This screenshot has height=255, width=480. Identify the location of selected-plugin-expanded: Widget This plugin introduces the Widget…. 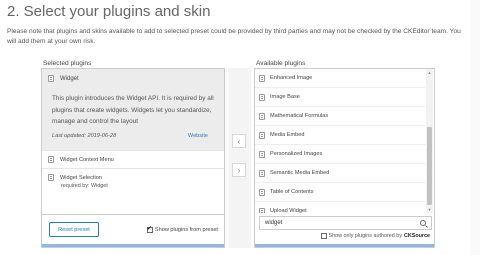
(133, 109).